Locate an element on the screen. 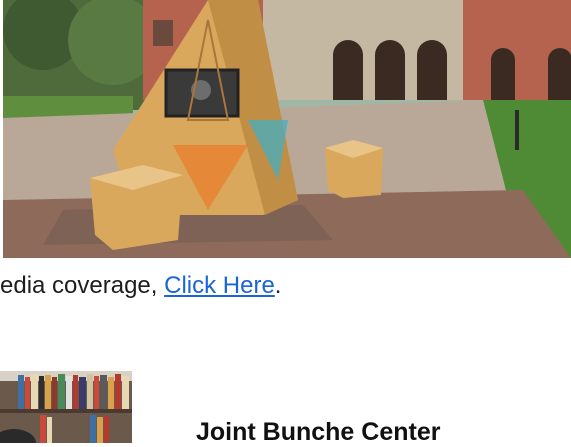 The width and height of the screenshot is (571, 447). coverage-suffix: . is located at coordinates (278, 285).